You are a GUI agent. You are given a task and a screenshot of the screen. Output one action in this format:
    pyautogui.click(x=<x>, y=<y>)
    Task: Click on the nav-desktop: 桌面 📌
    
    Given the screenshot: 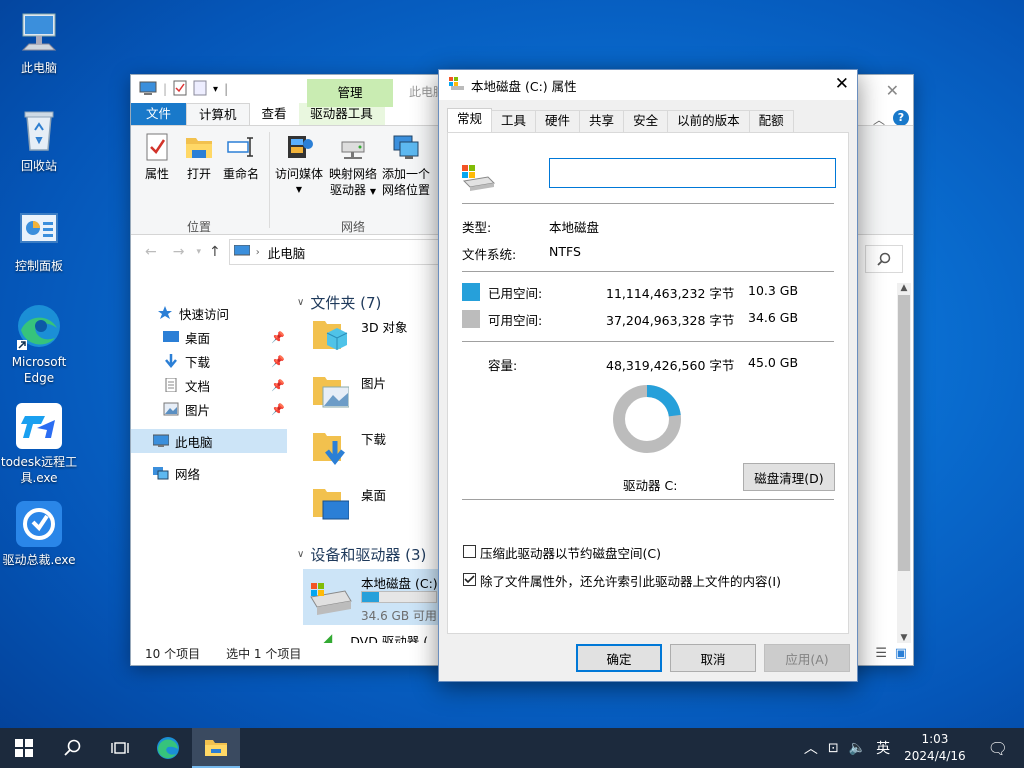 What is the action you would take?
    pyautogui.click(x=210, y=337)
    